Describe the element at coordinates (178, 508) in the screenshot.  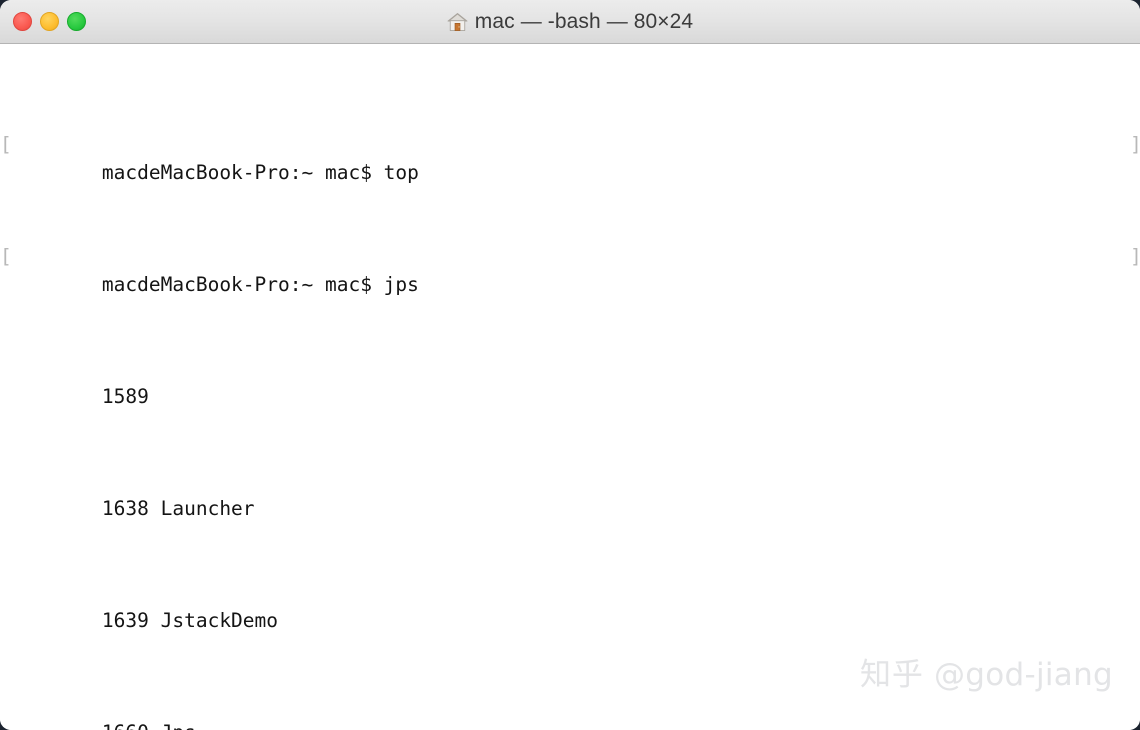
I see `terminal-line-text: 1638 Launcher` at that location.